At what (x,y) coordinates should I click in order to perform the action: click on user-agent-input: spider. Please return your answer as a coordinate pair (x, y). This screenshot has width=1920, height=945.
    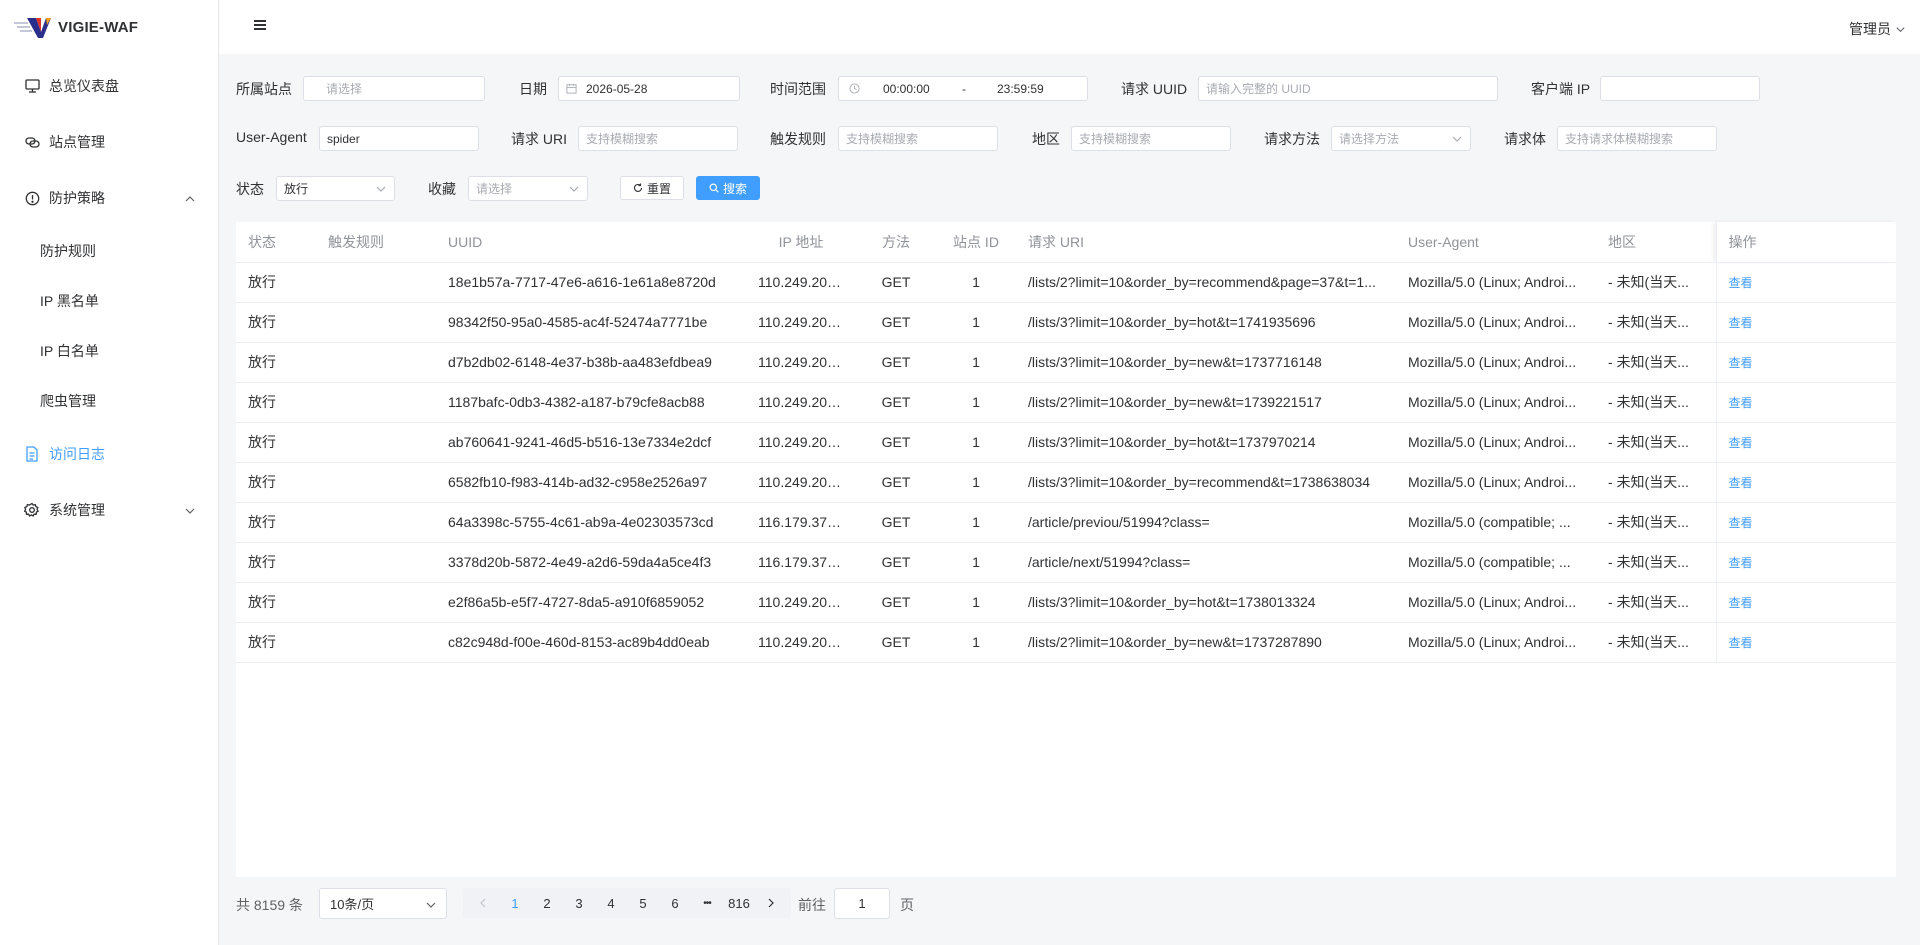
    Looking at the image, I should click on (399, 138).